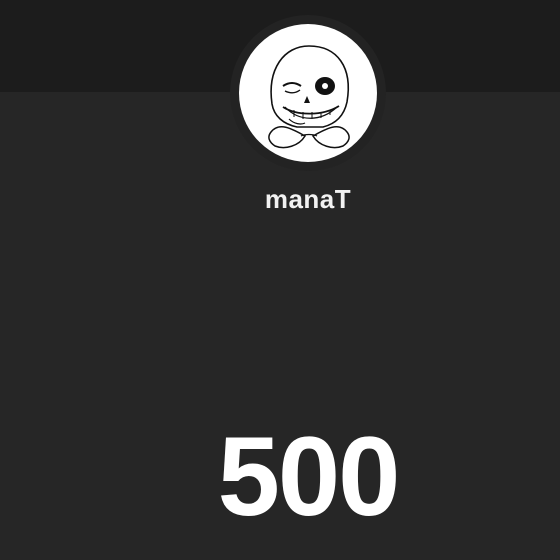 This screenshot has width=560, height=560. What do you see at coordinates (309, 476) in the screenshot?
I see `counter-value: 500` at bounding box center [309, 476].